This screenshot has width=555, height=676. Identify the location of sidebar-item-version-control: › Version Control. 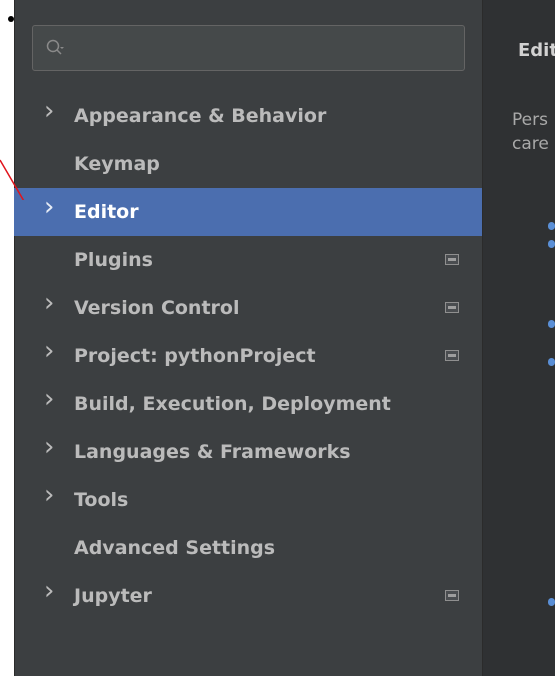
(248, 308).